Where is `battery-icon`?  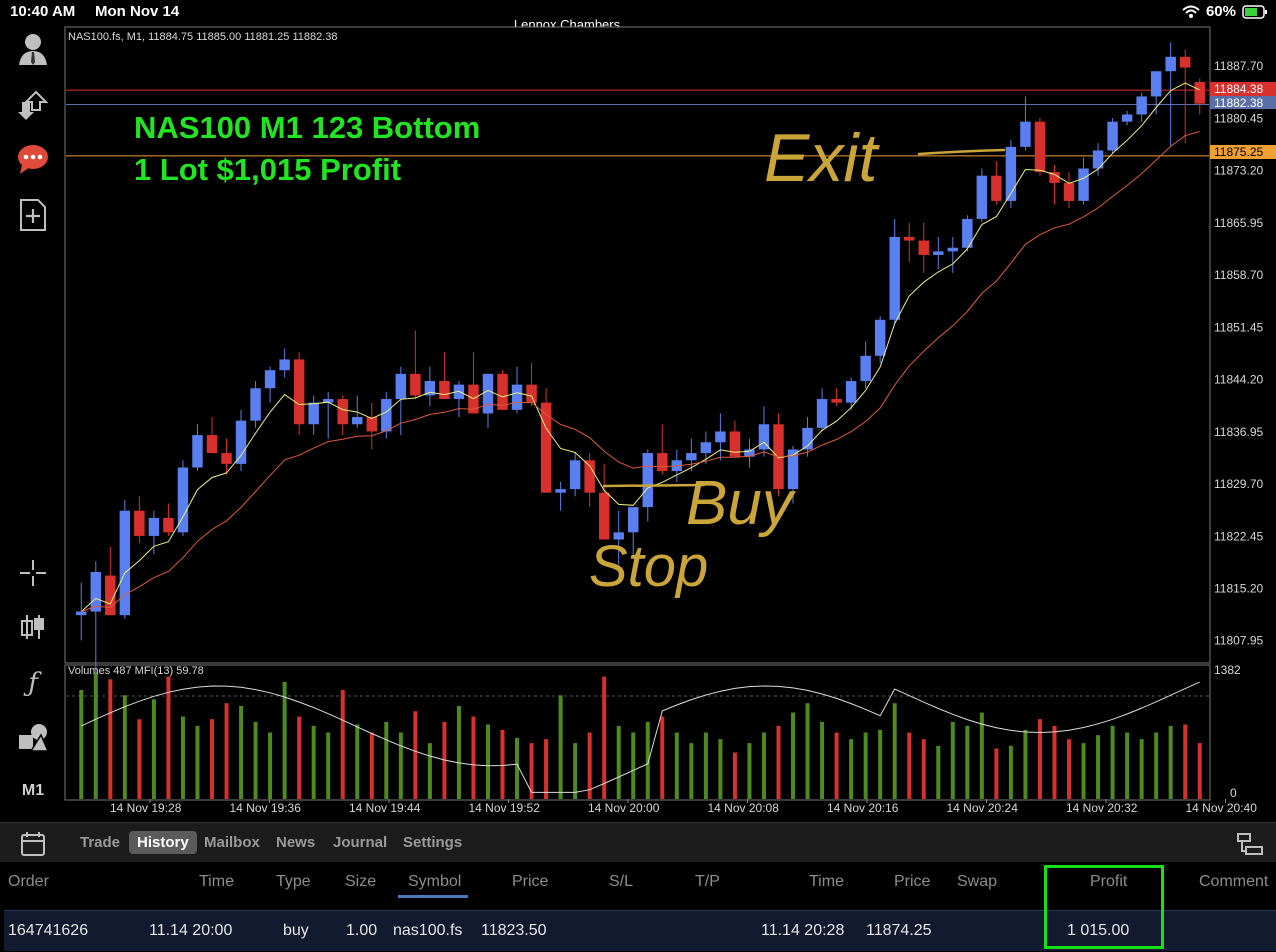 battery-icon is located at coordinates (1254, 11).